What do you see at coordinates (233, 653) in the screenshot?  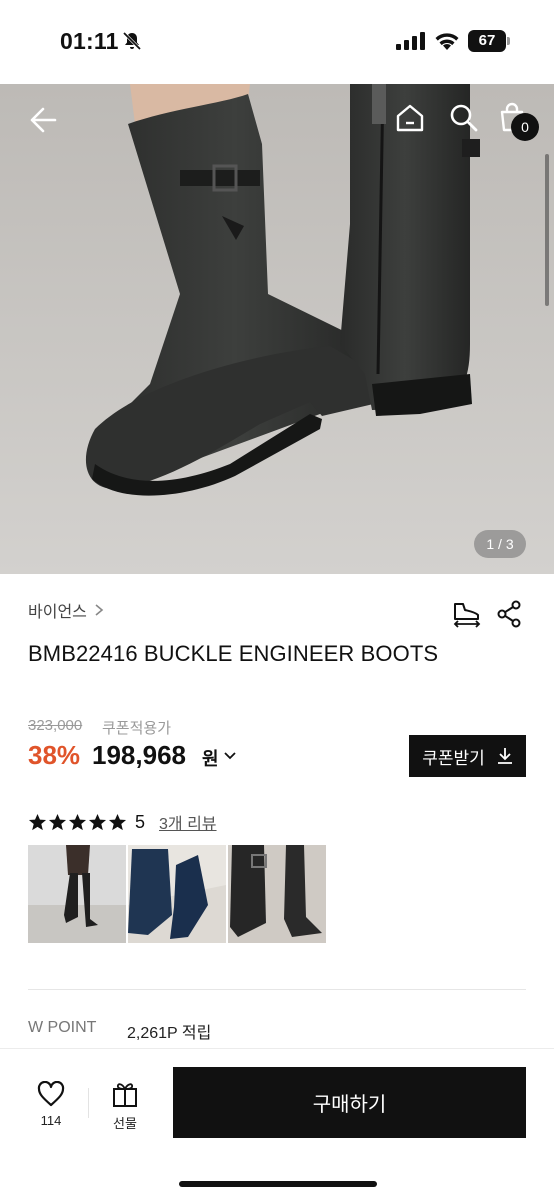 I see `product-title: BMB22416 BUCKLE ENGINEER BOOTS` at bounding box center [233, 653].